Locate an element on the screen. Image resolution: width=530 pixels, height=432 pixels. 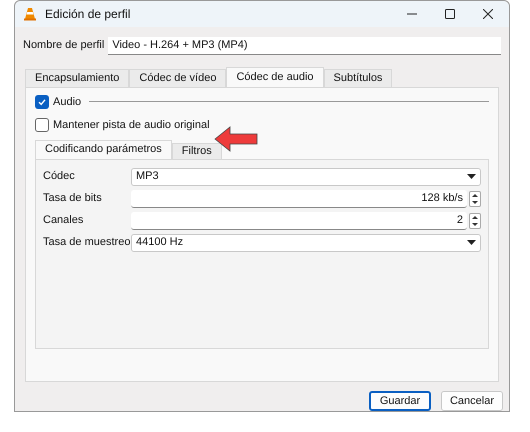
tab: Filtros is located at coordinates (197, 150).